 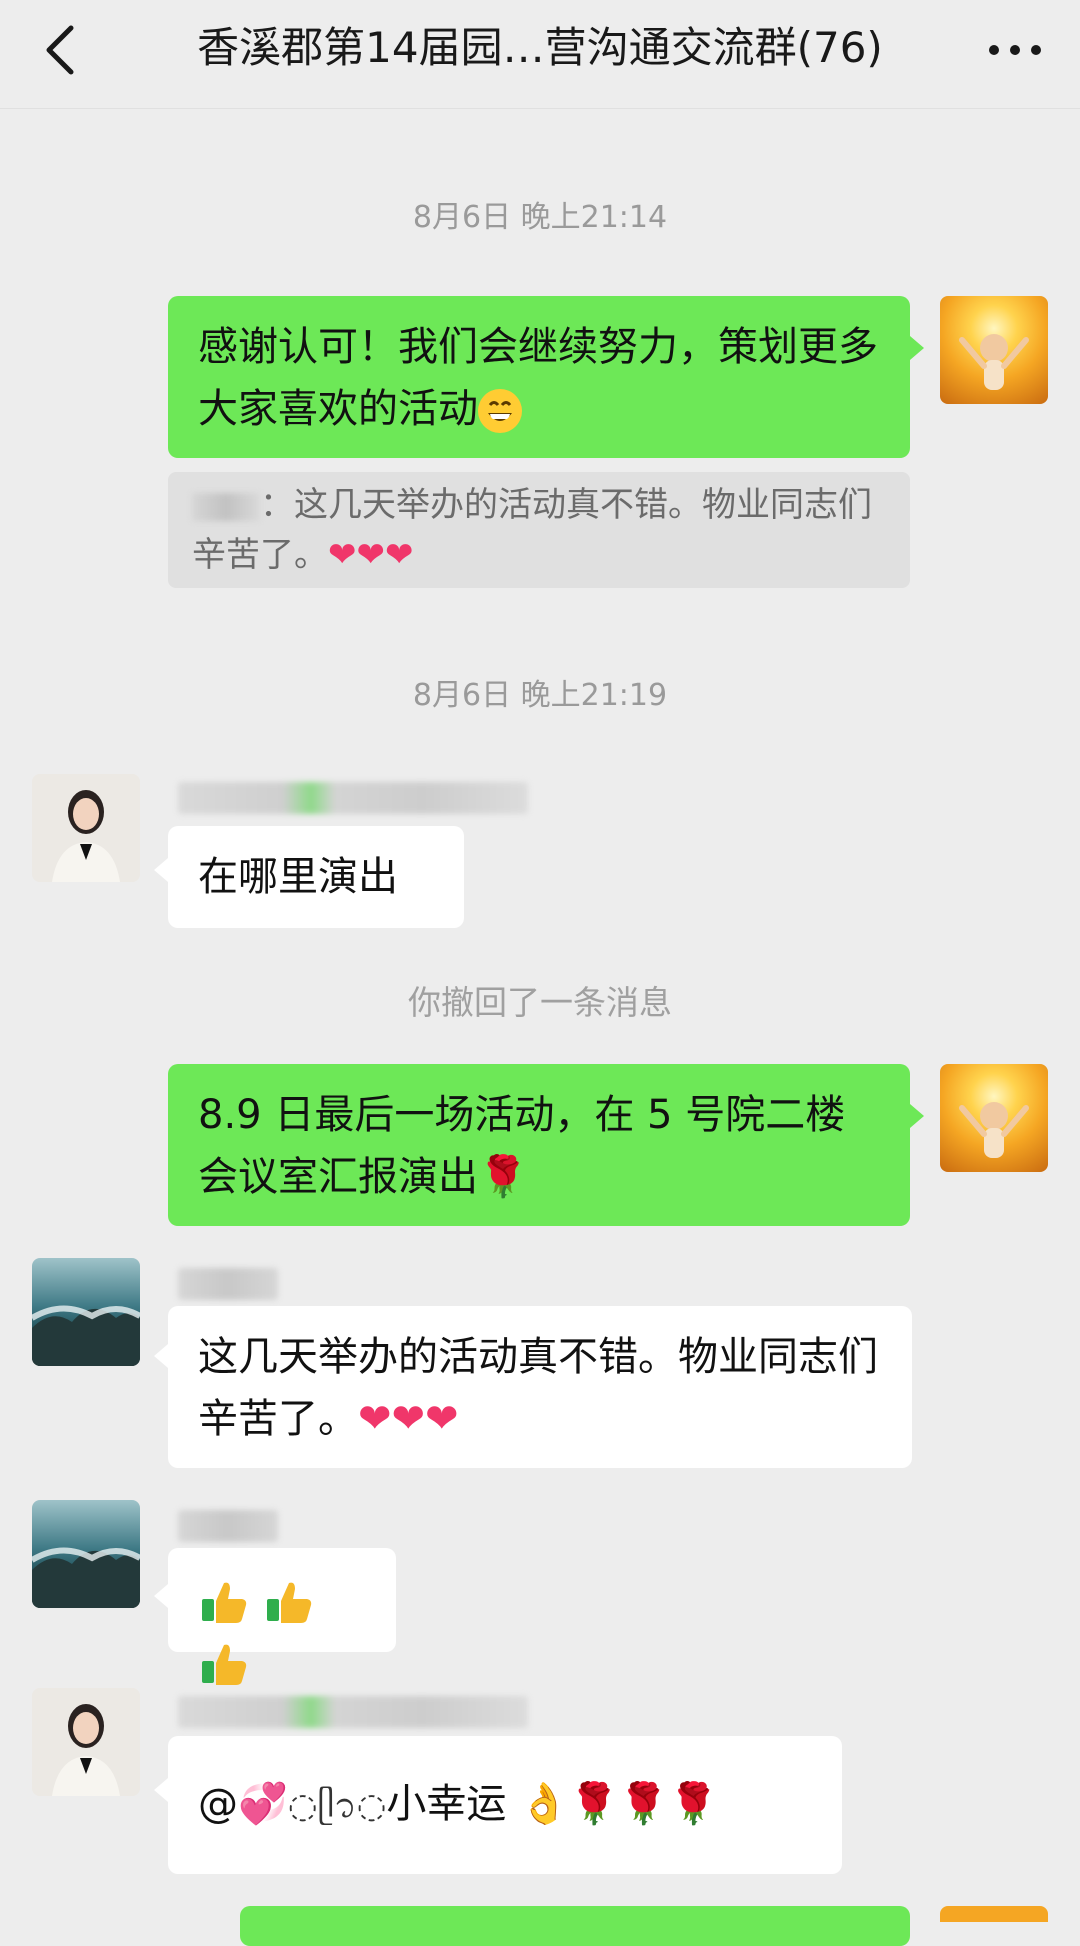 I want to click on decorative-symbols: 💞, so click(x=263, y=1804).